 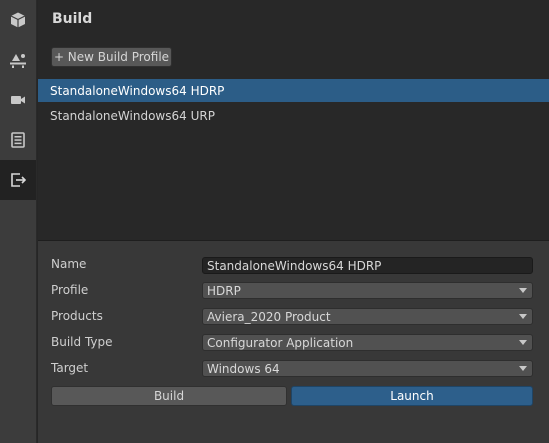 What do you see at coordinates (243, 368) in the screenshot?
I see `target-dropdown-value: Windows 64` at bounding box center [243, 368].